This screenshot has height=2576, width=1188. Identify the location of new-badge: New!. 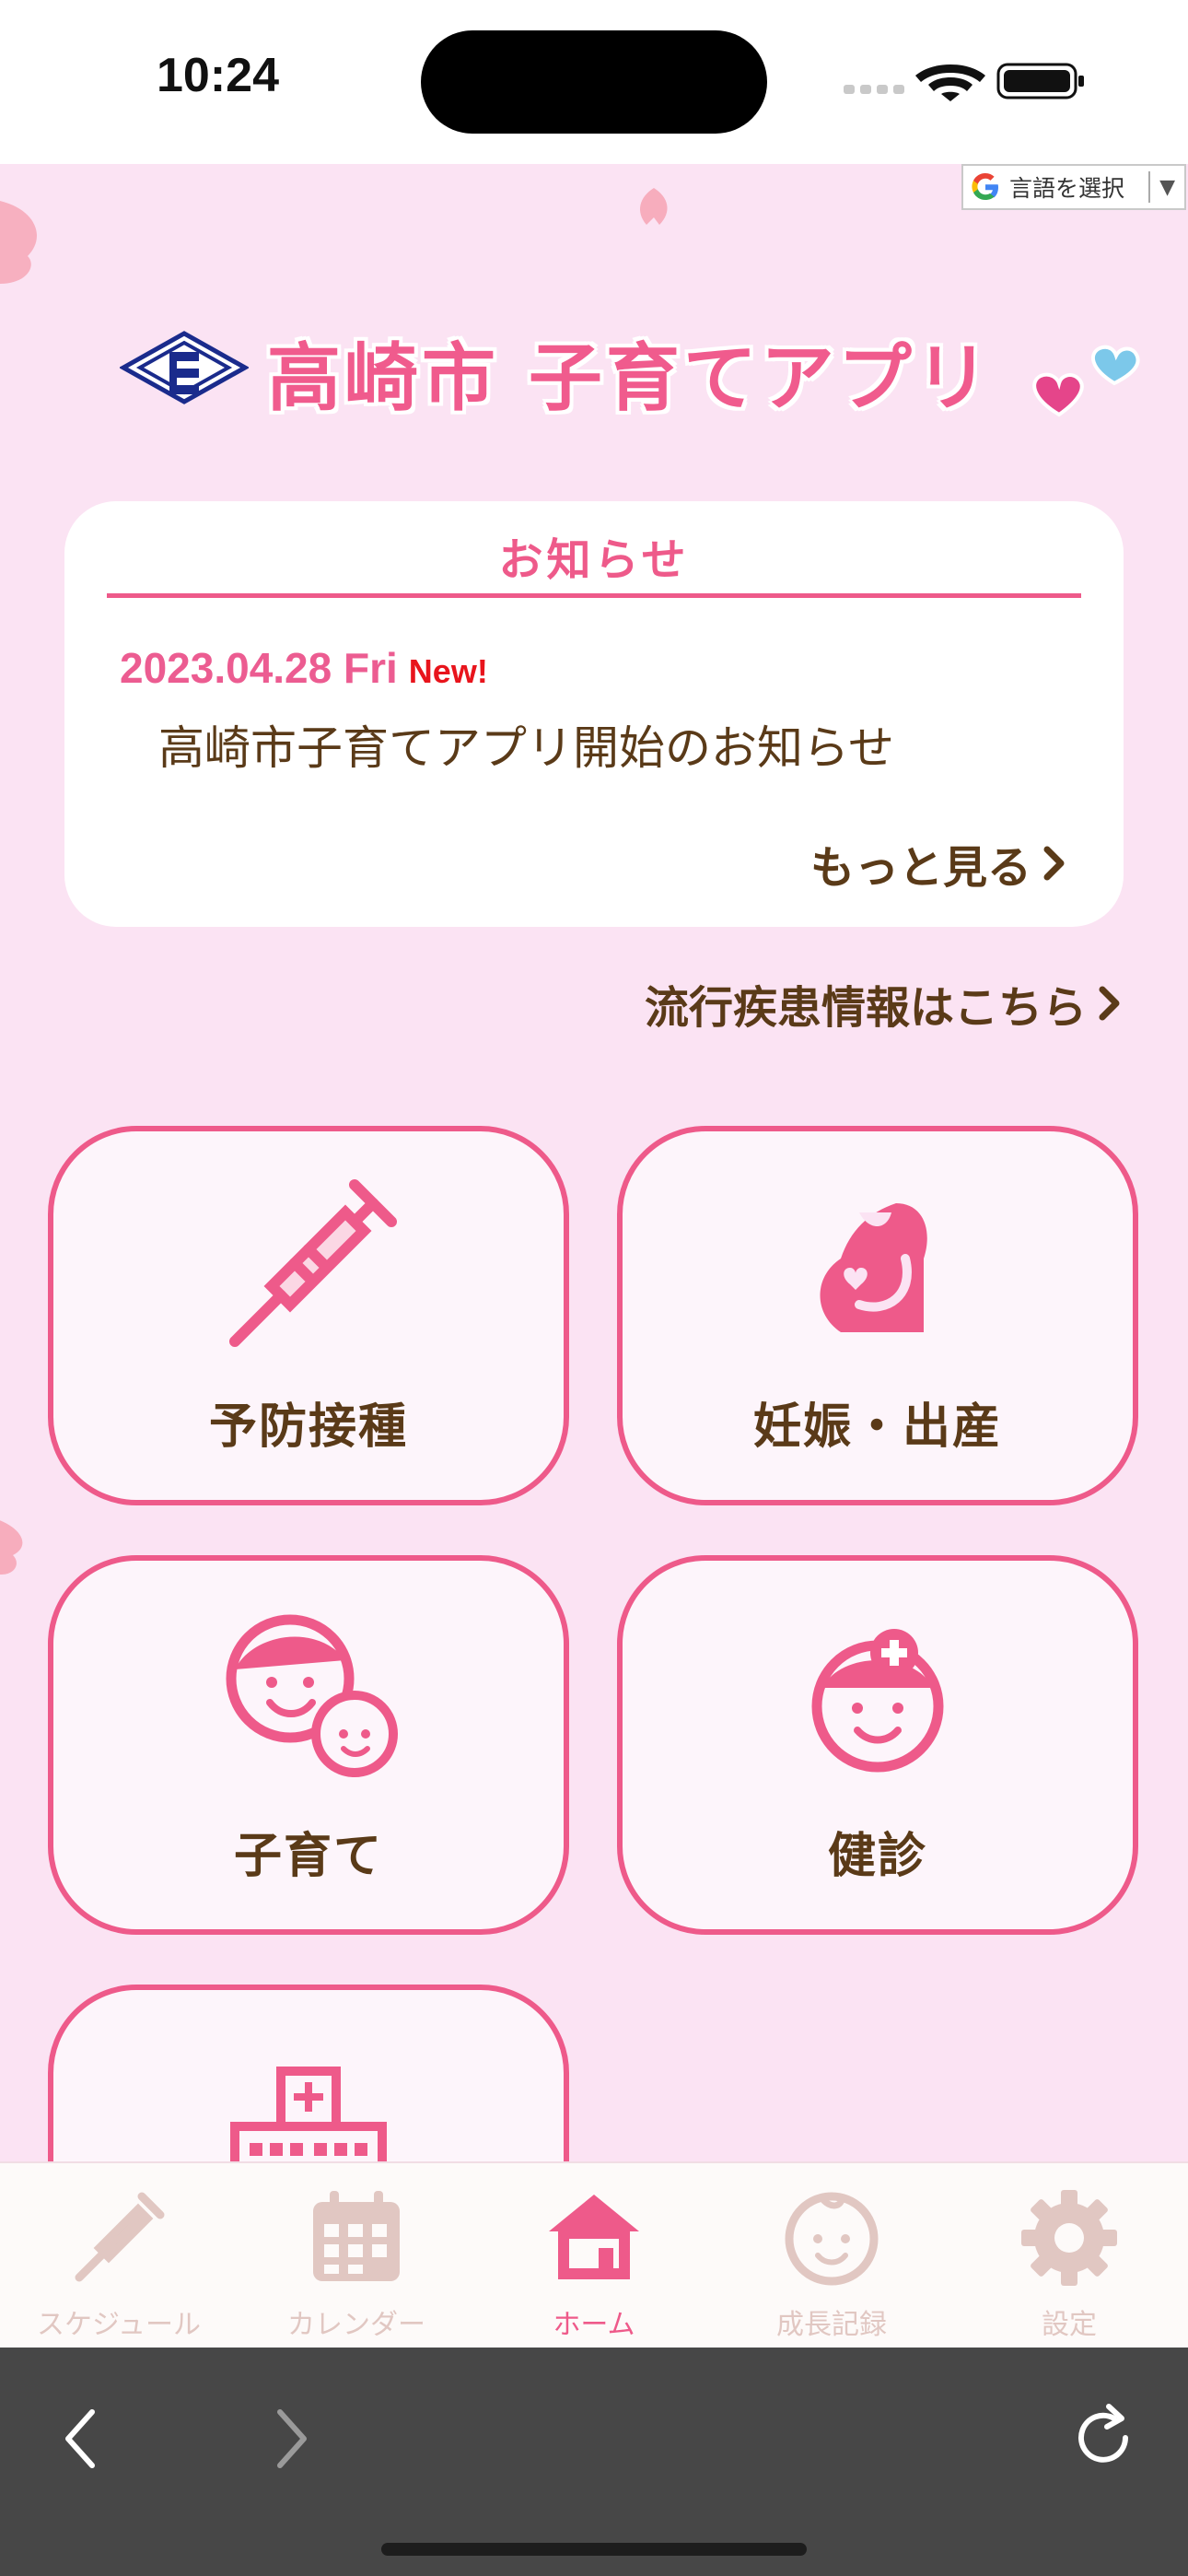
(448, 671).